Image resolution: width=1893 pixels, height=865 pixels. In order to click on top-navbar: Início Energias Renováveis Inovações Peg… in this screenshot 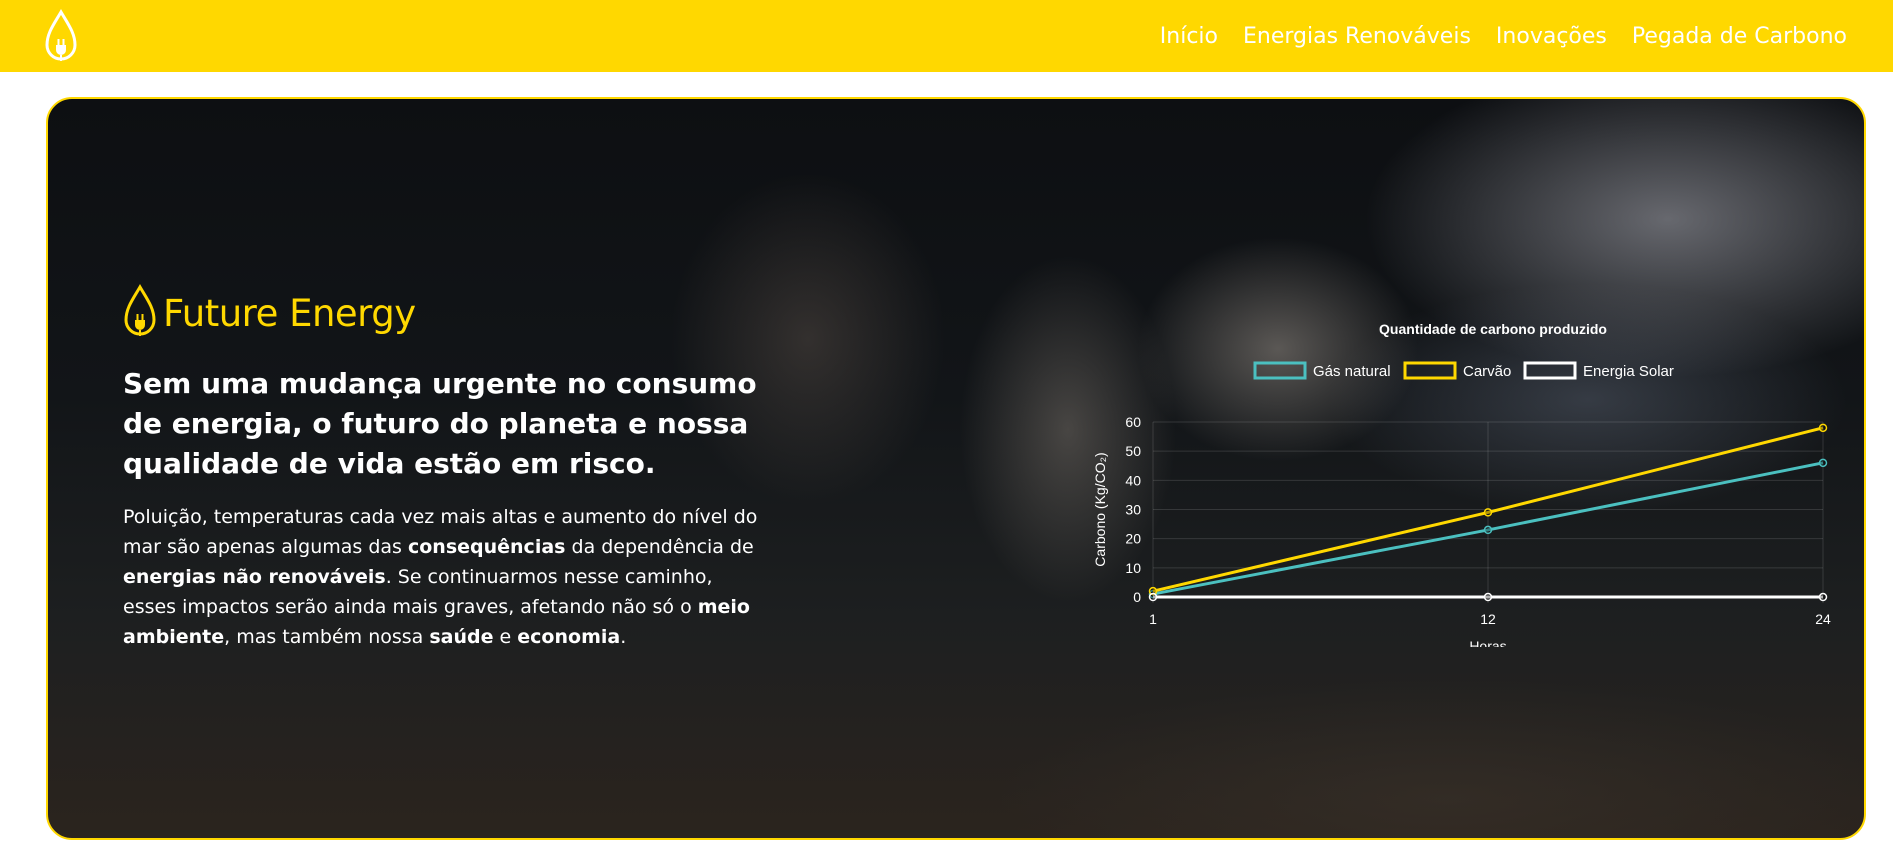, I will do `click(946, 36)`.